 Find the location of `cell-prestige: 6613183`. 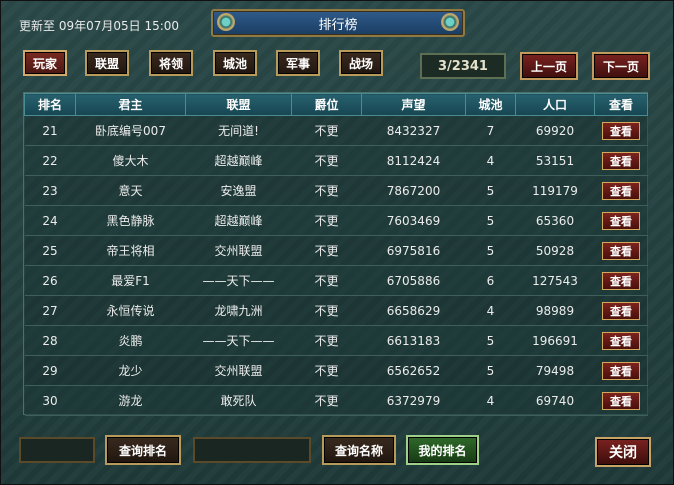

cell-prestige: 6613183 is located at coordinates (413, 340).